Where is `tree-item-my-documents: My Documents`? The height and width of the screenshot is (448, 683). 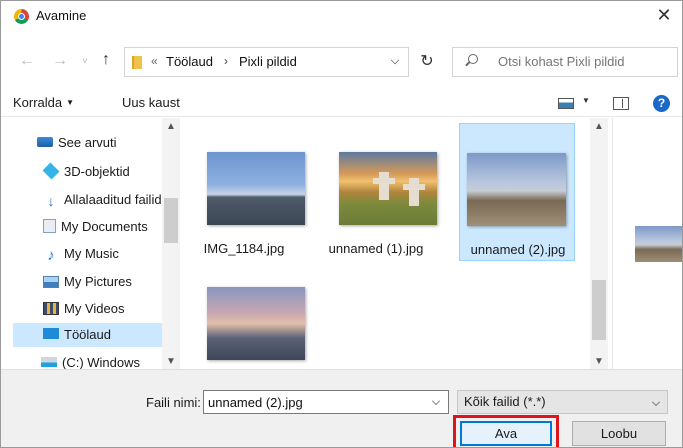 tree-item-my-documents: My Documents is located at coordinates (112, 227).